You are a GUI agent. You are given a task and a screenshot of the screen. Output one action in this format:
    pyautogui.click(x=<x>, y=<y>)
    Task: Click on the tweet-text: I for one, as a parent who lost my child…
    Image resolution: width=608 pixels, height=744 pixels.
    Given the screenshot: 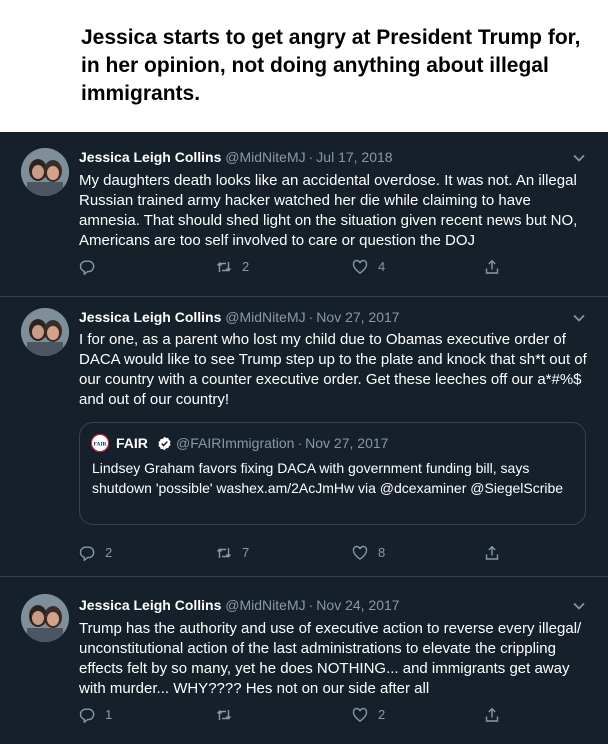 What is the action you would take?
    pyautogui.click(x=333, y=369)
    